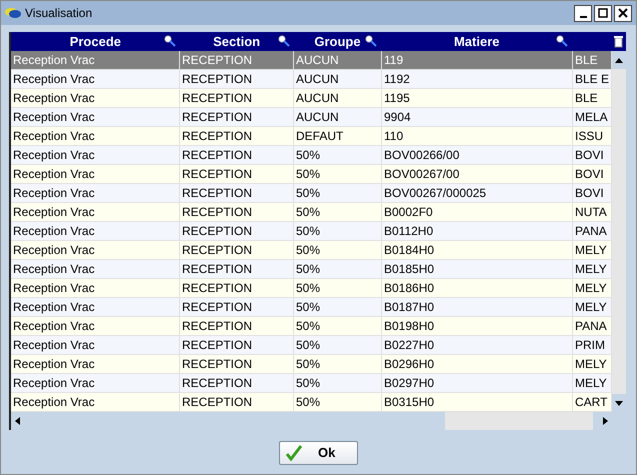 The image size is (637, 475). I want to click on table-row: Reception Vrac RECEPTION 50% B0297H0 MELY, so click(311, 383).